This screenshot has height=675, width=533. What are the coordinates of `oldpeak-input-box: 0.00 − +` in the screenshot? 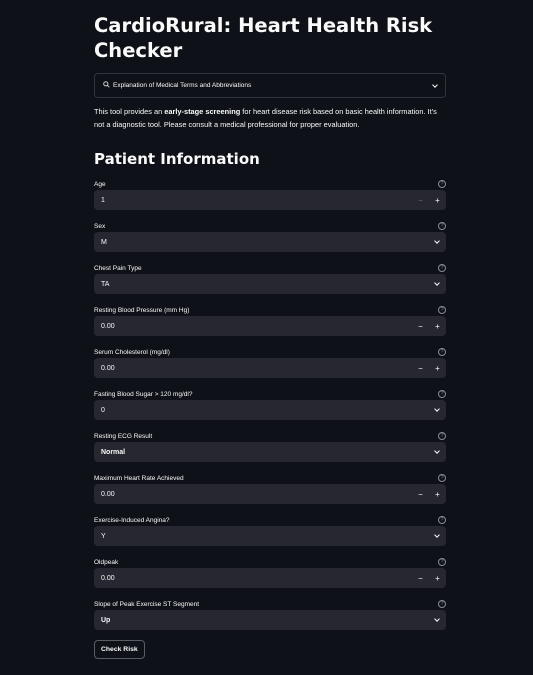 It's located at (270, 578).